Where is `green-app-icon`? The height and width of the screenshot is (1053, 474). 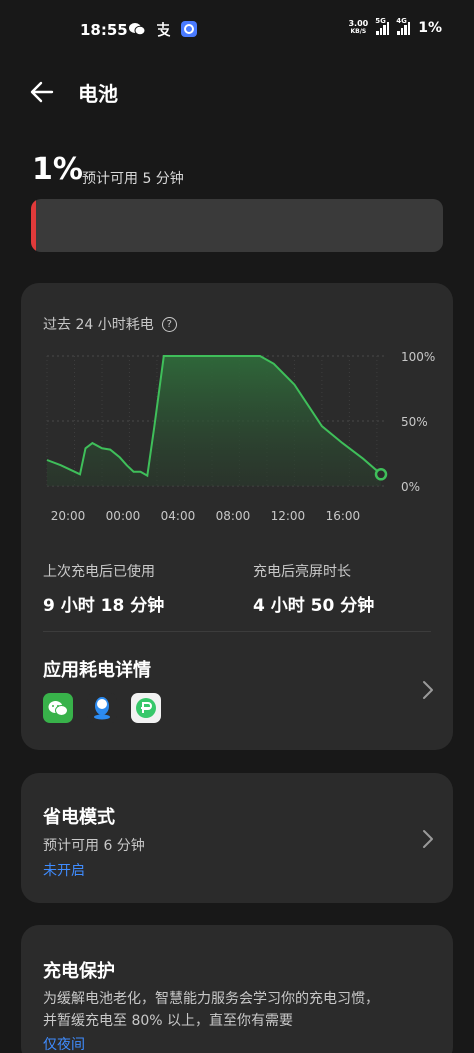 green-app-icon is located at coordinates (146, 708).